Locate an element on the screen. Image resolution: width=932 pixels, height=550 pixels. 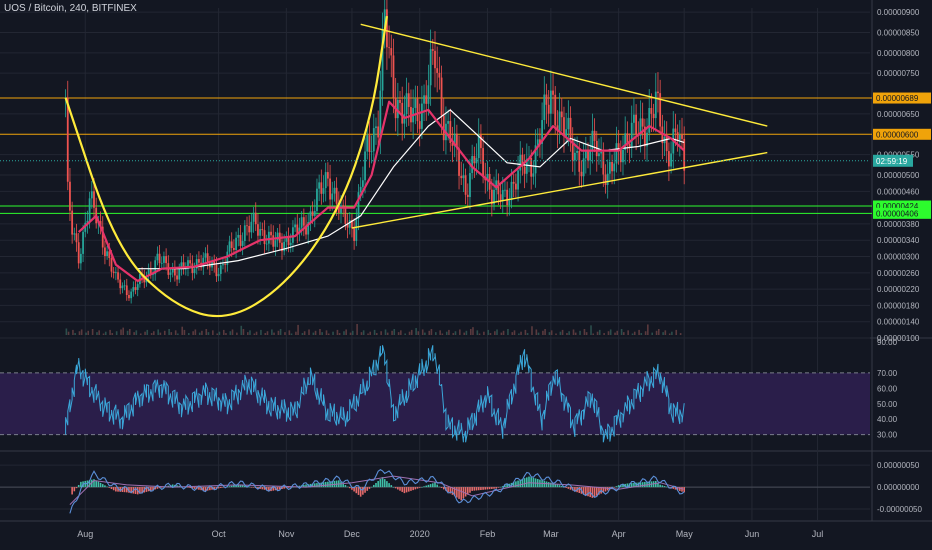
y-tick-label: 0.00000260 is located at coordinates (898, 273).